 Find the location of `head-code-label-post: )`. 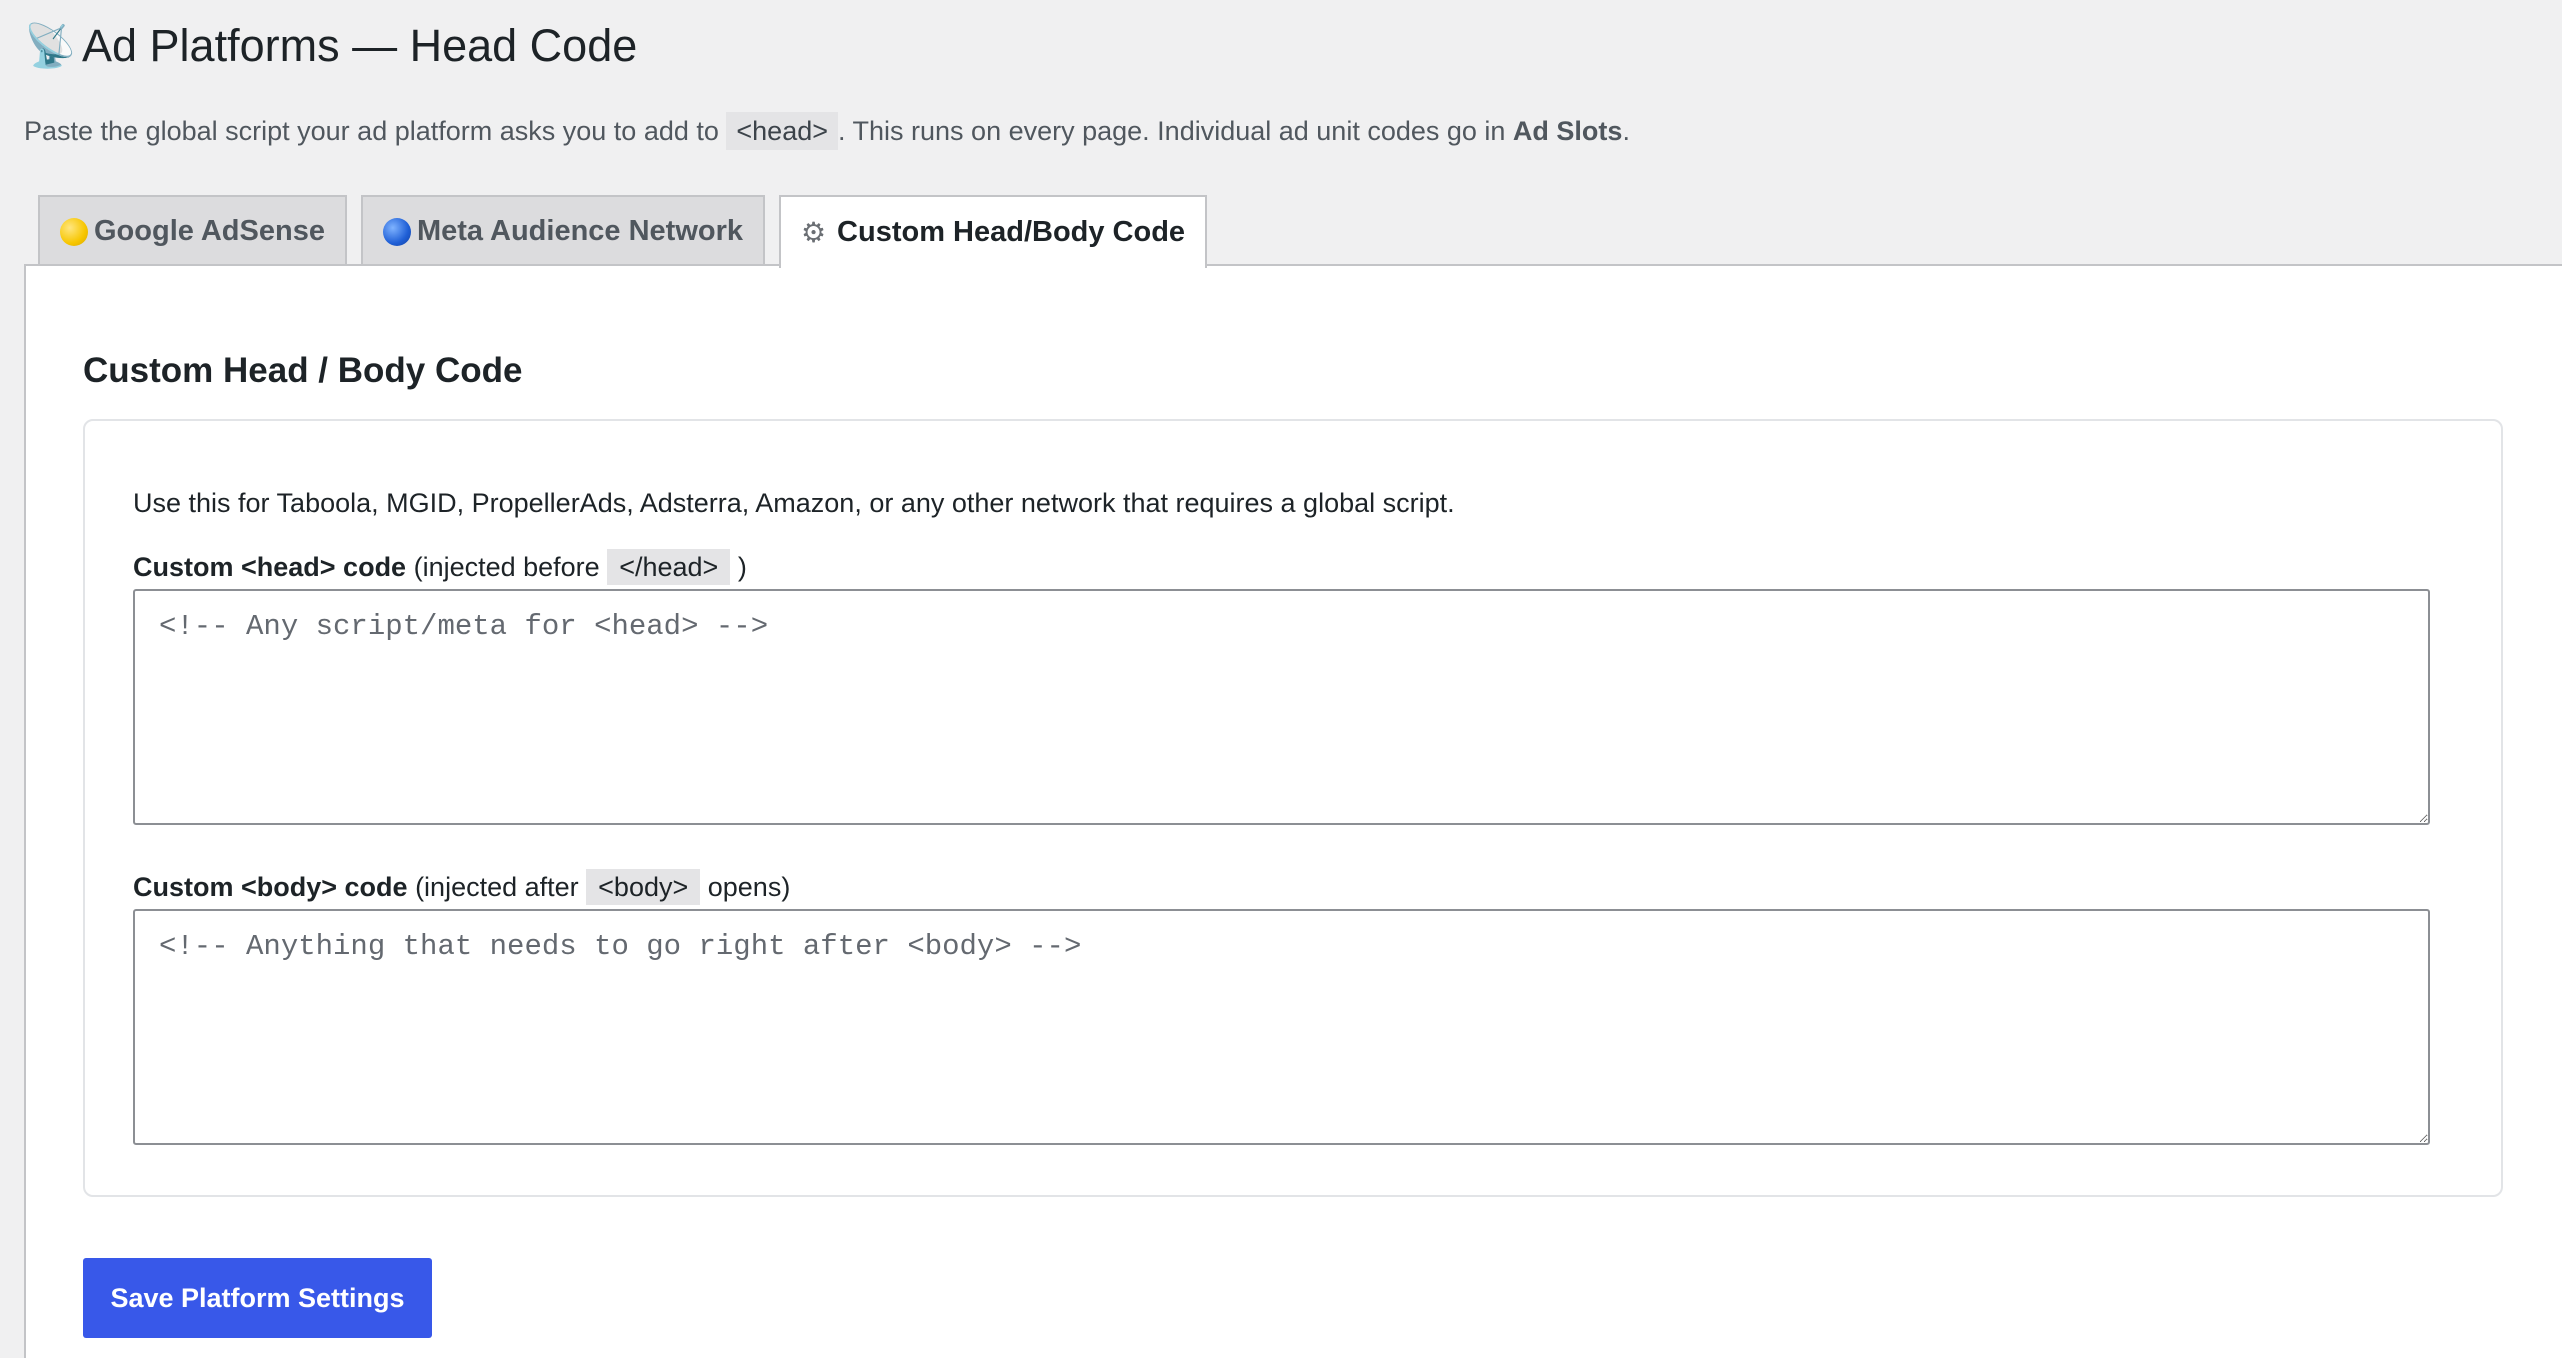

head-code-label-post: ) is located at coordinates (738, 567).